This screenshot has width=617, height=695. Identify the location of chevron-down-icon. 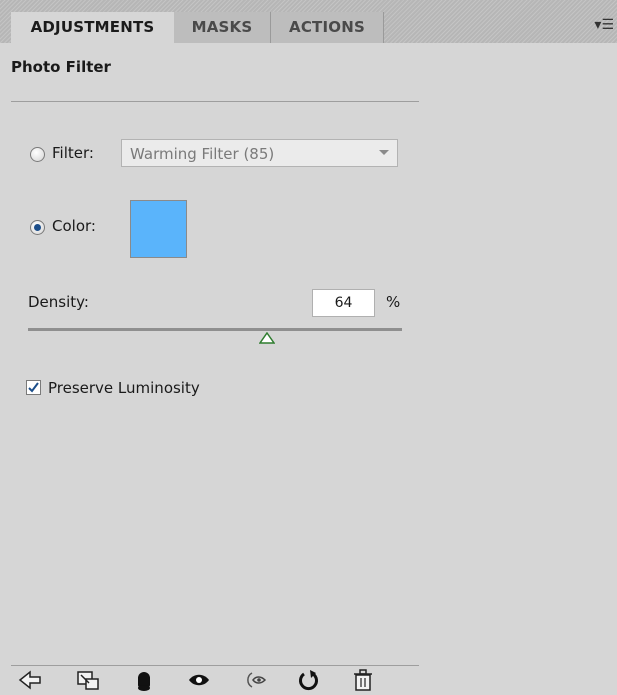
(384, 152).